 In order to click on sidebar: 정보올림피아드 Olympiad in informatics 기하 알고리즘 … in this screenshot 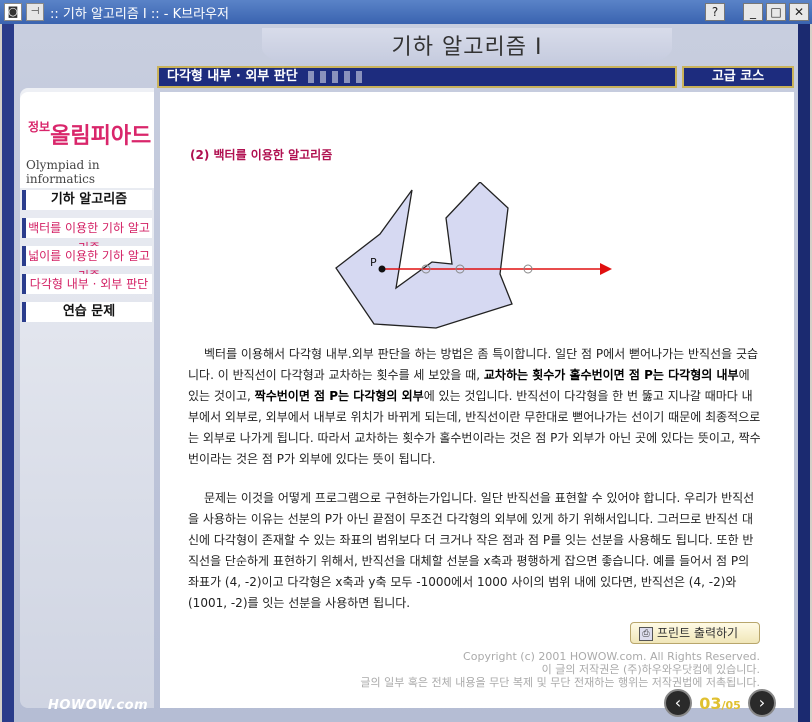, I will do `click(87, 398)`.